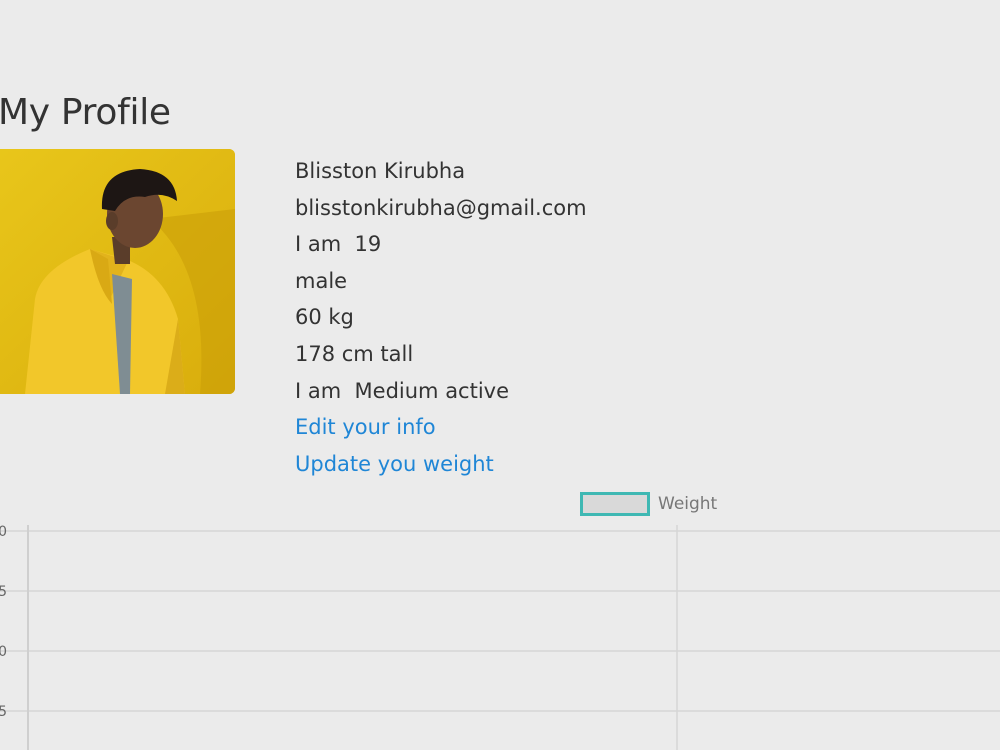 The image size is (1000, 750). Describe the element at coordinates (324, 317) in the screenshot. I see `profile-weight: 60 kg` at that location.